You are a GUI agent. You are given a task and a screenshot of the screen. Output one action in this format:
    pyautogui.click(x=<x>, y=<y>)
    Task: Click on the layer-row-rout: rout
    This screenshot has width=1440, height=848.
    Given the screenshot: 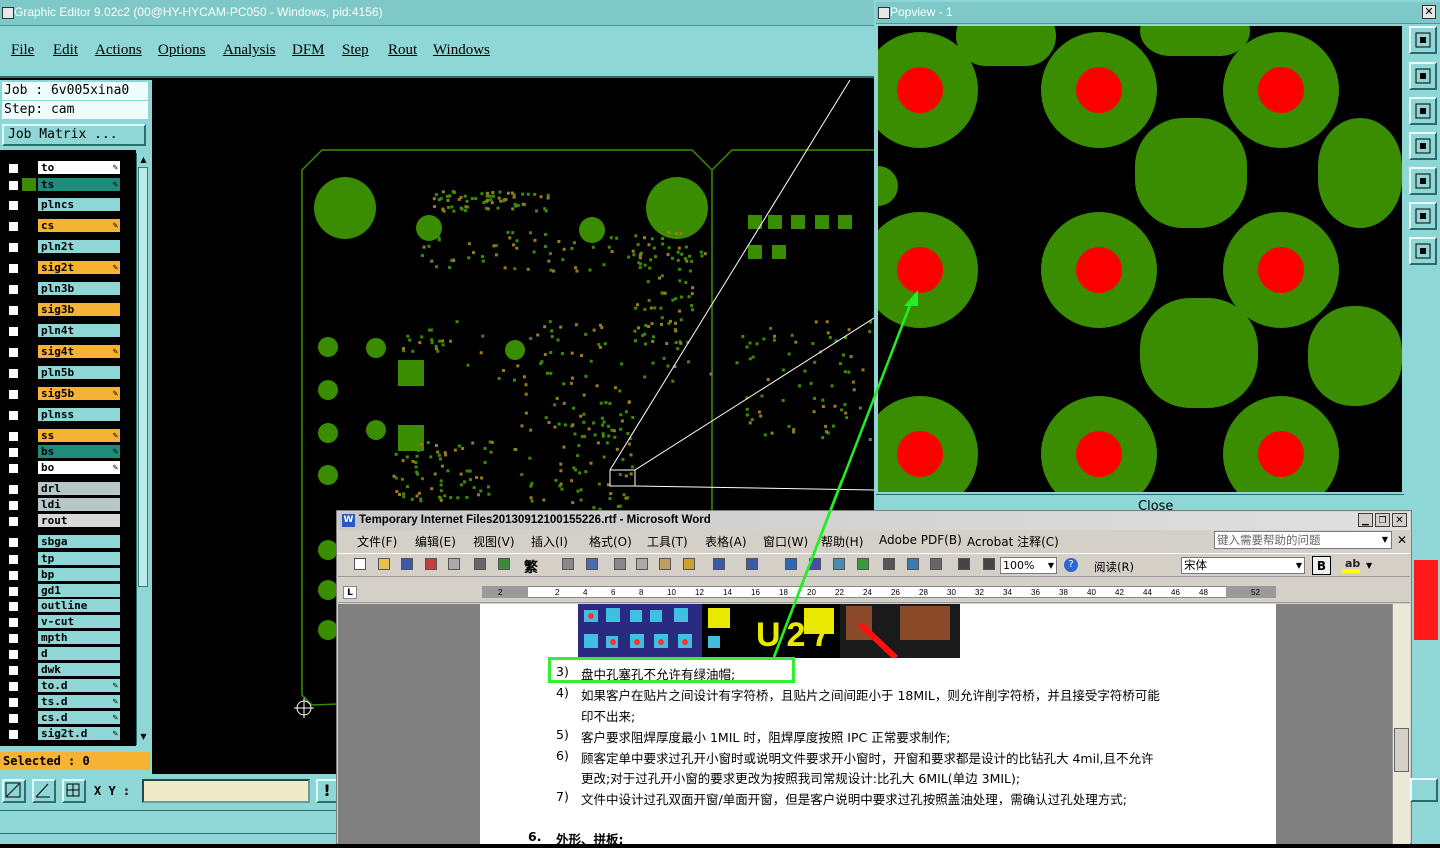 What is the action you would take?
    pyautogui.click(x=62, y=520)
    